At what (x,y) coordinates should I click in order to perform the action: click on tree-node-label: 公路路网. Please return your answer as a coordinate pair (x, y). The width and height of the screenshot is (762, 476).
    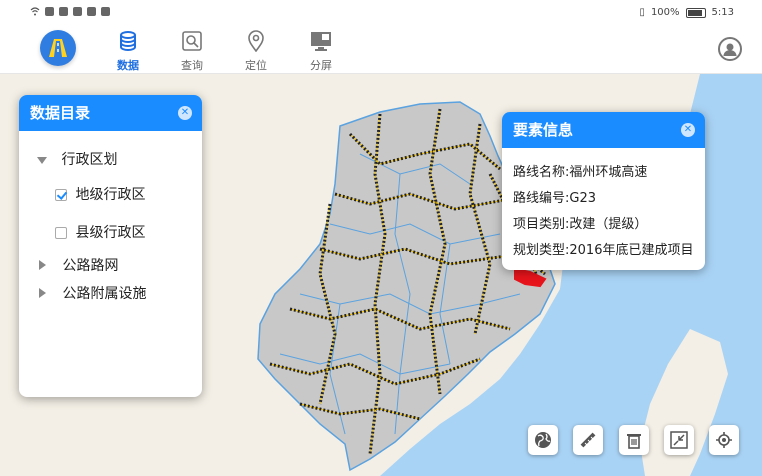
    Looking at the image, I should click on (90, 266).